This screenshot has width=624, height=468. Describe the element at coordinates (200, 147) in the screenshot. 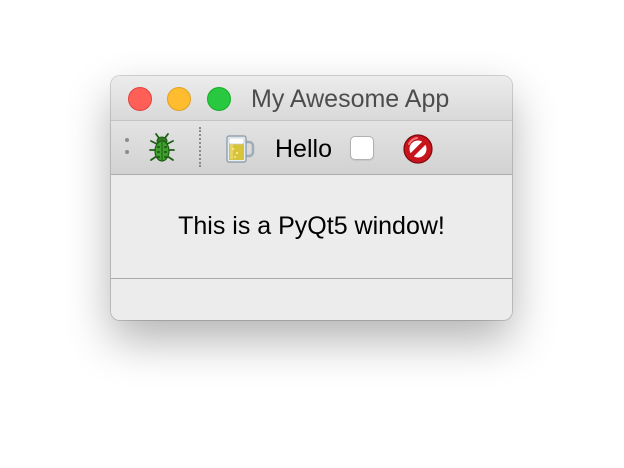

I see `toolbar-separator` at that location.